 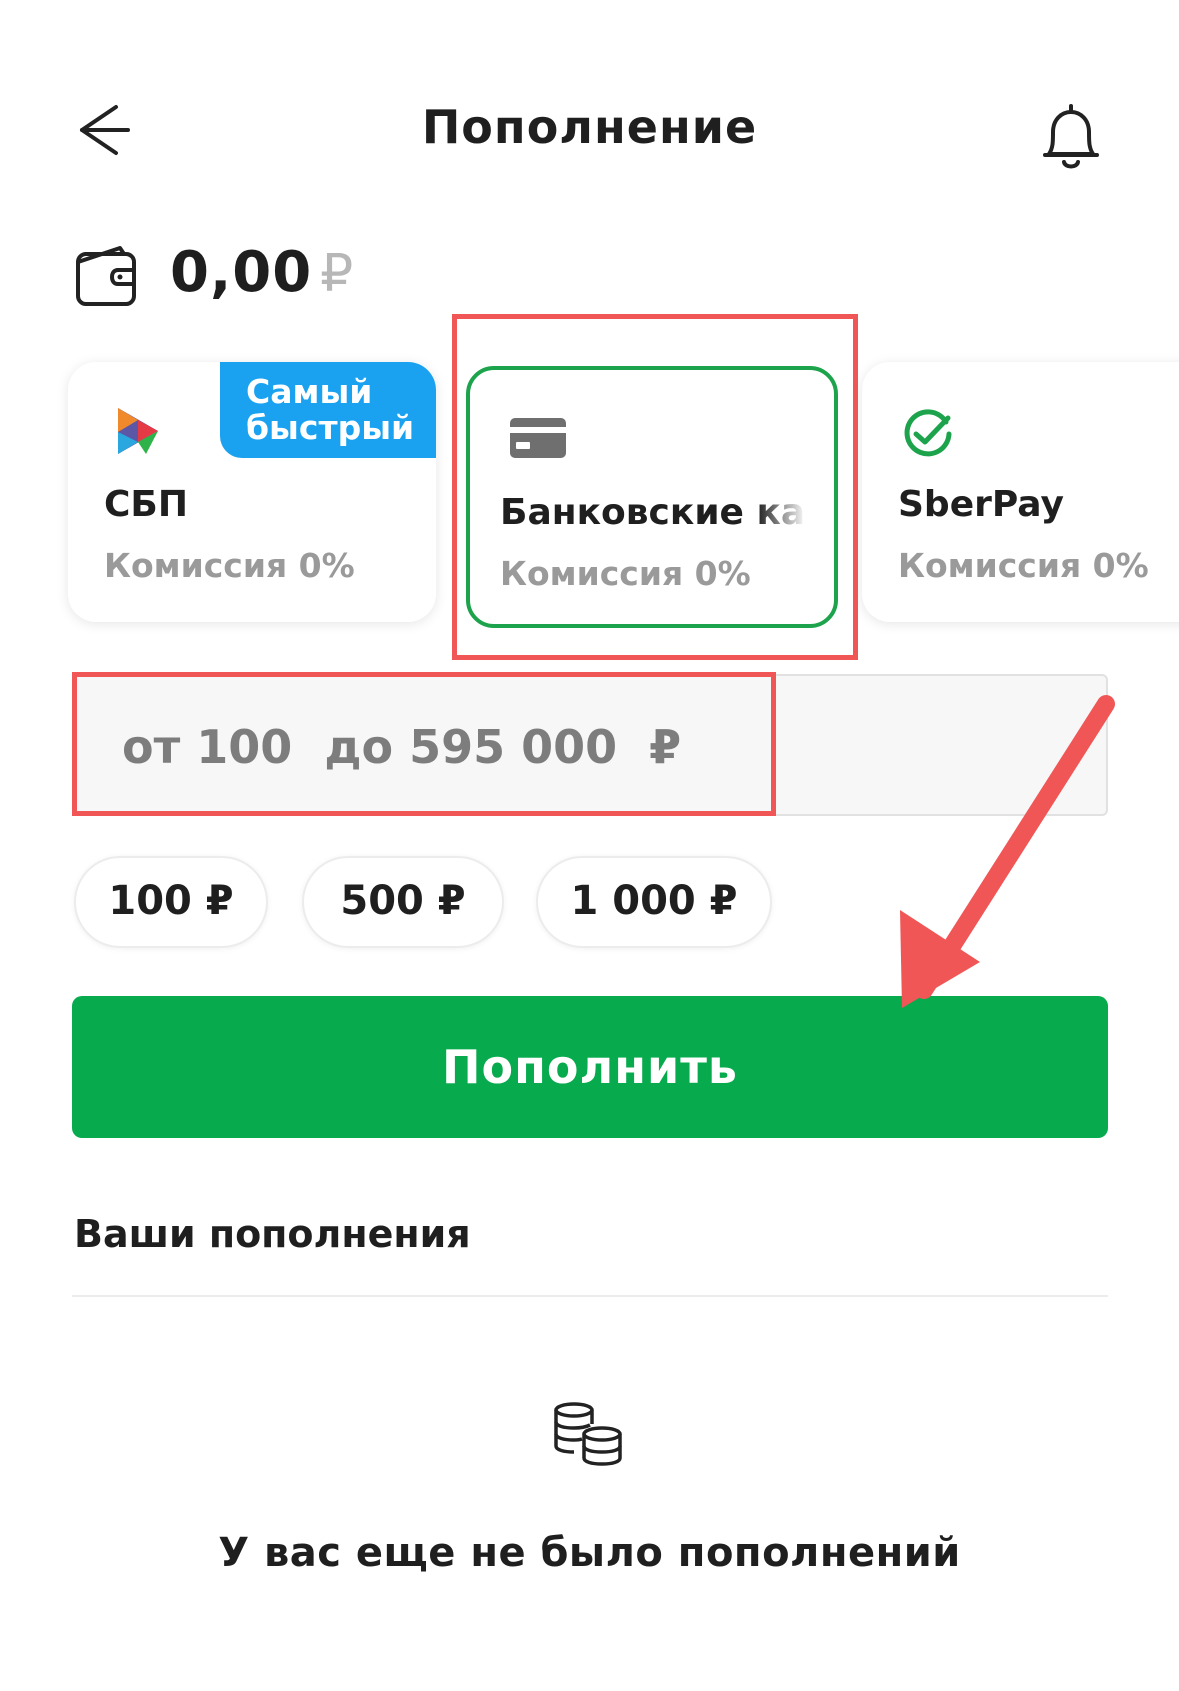 What do you see at coordinates (328, 410) in the screenshot?
I see `fastest-badge: Самый быстрый` at bounding box center [328, 410].